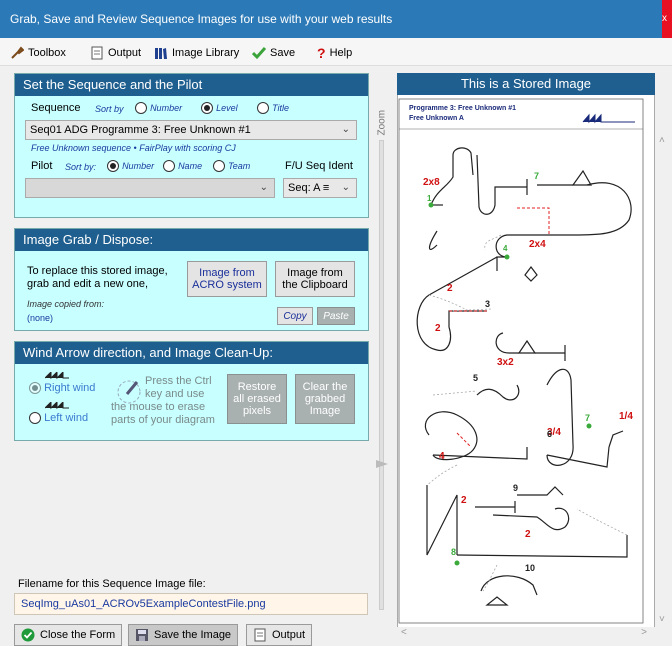  I want to click on zoom-slider: Zoom, so click(382, 359).